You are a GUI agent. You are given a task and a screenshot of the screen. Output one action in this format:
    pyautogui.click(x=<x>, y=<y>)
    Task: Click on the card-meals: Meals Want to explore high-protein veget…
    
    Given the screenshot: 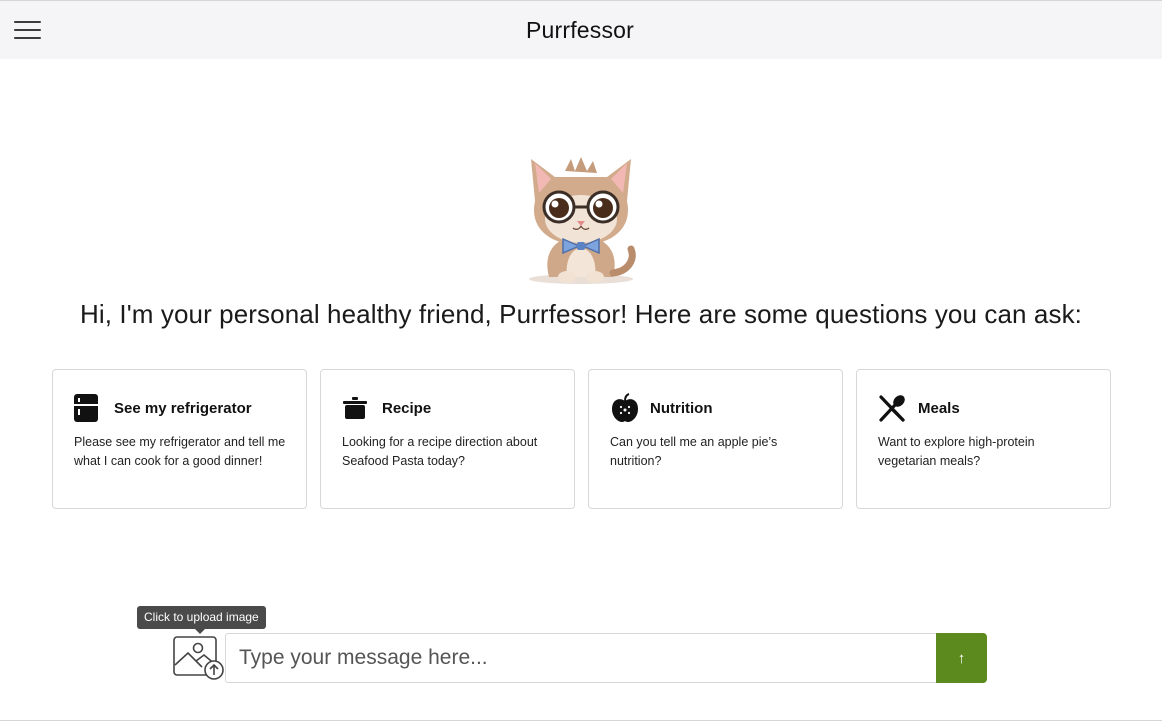 What is the action you would take?
    pyautogui.click(x=983, y=439)
    